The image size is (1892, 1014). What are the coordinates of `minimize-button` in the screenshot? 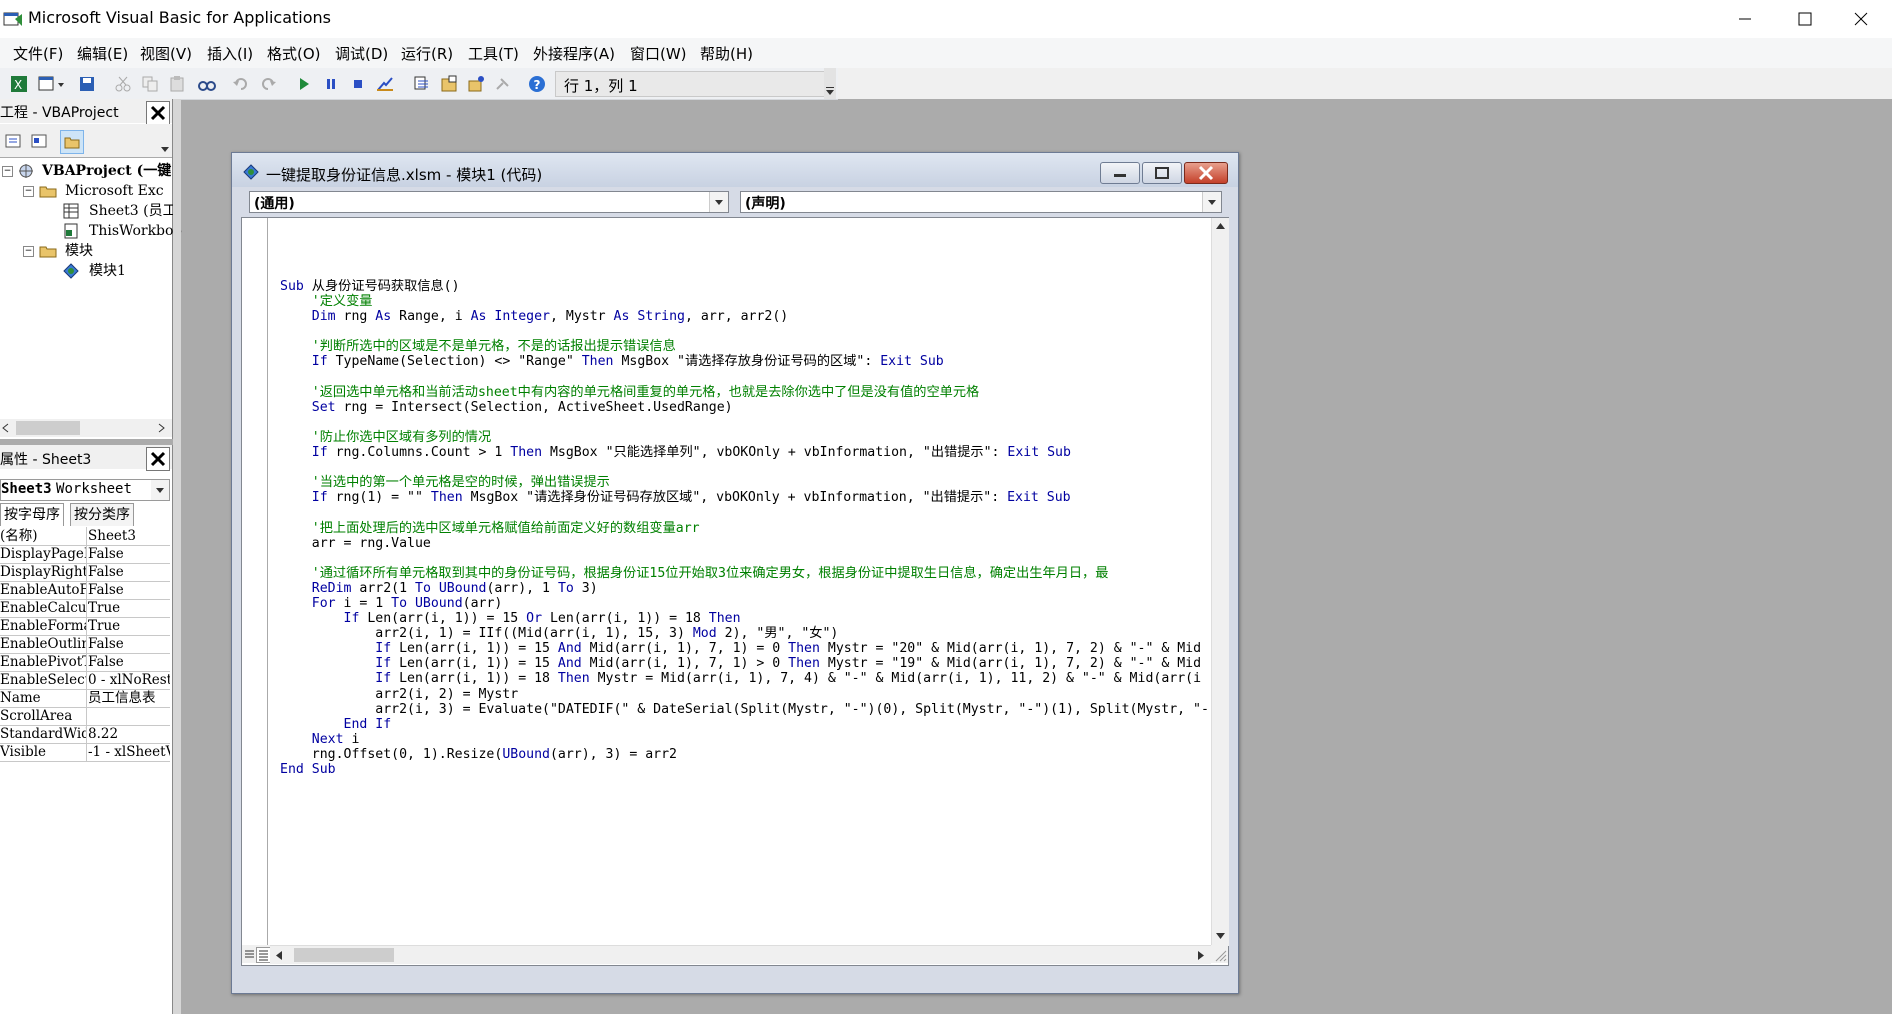 It's located at (1745, 19).